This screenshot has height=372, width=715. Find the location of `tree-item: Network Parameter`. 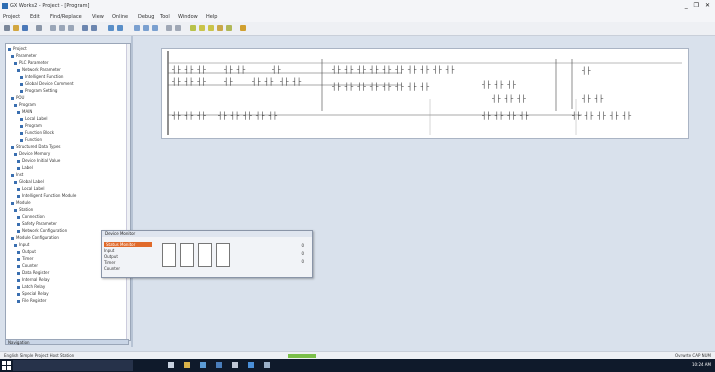

tree-item: Network Parameter is located at coordinates (39, 69).